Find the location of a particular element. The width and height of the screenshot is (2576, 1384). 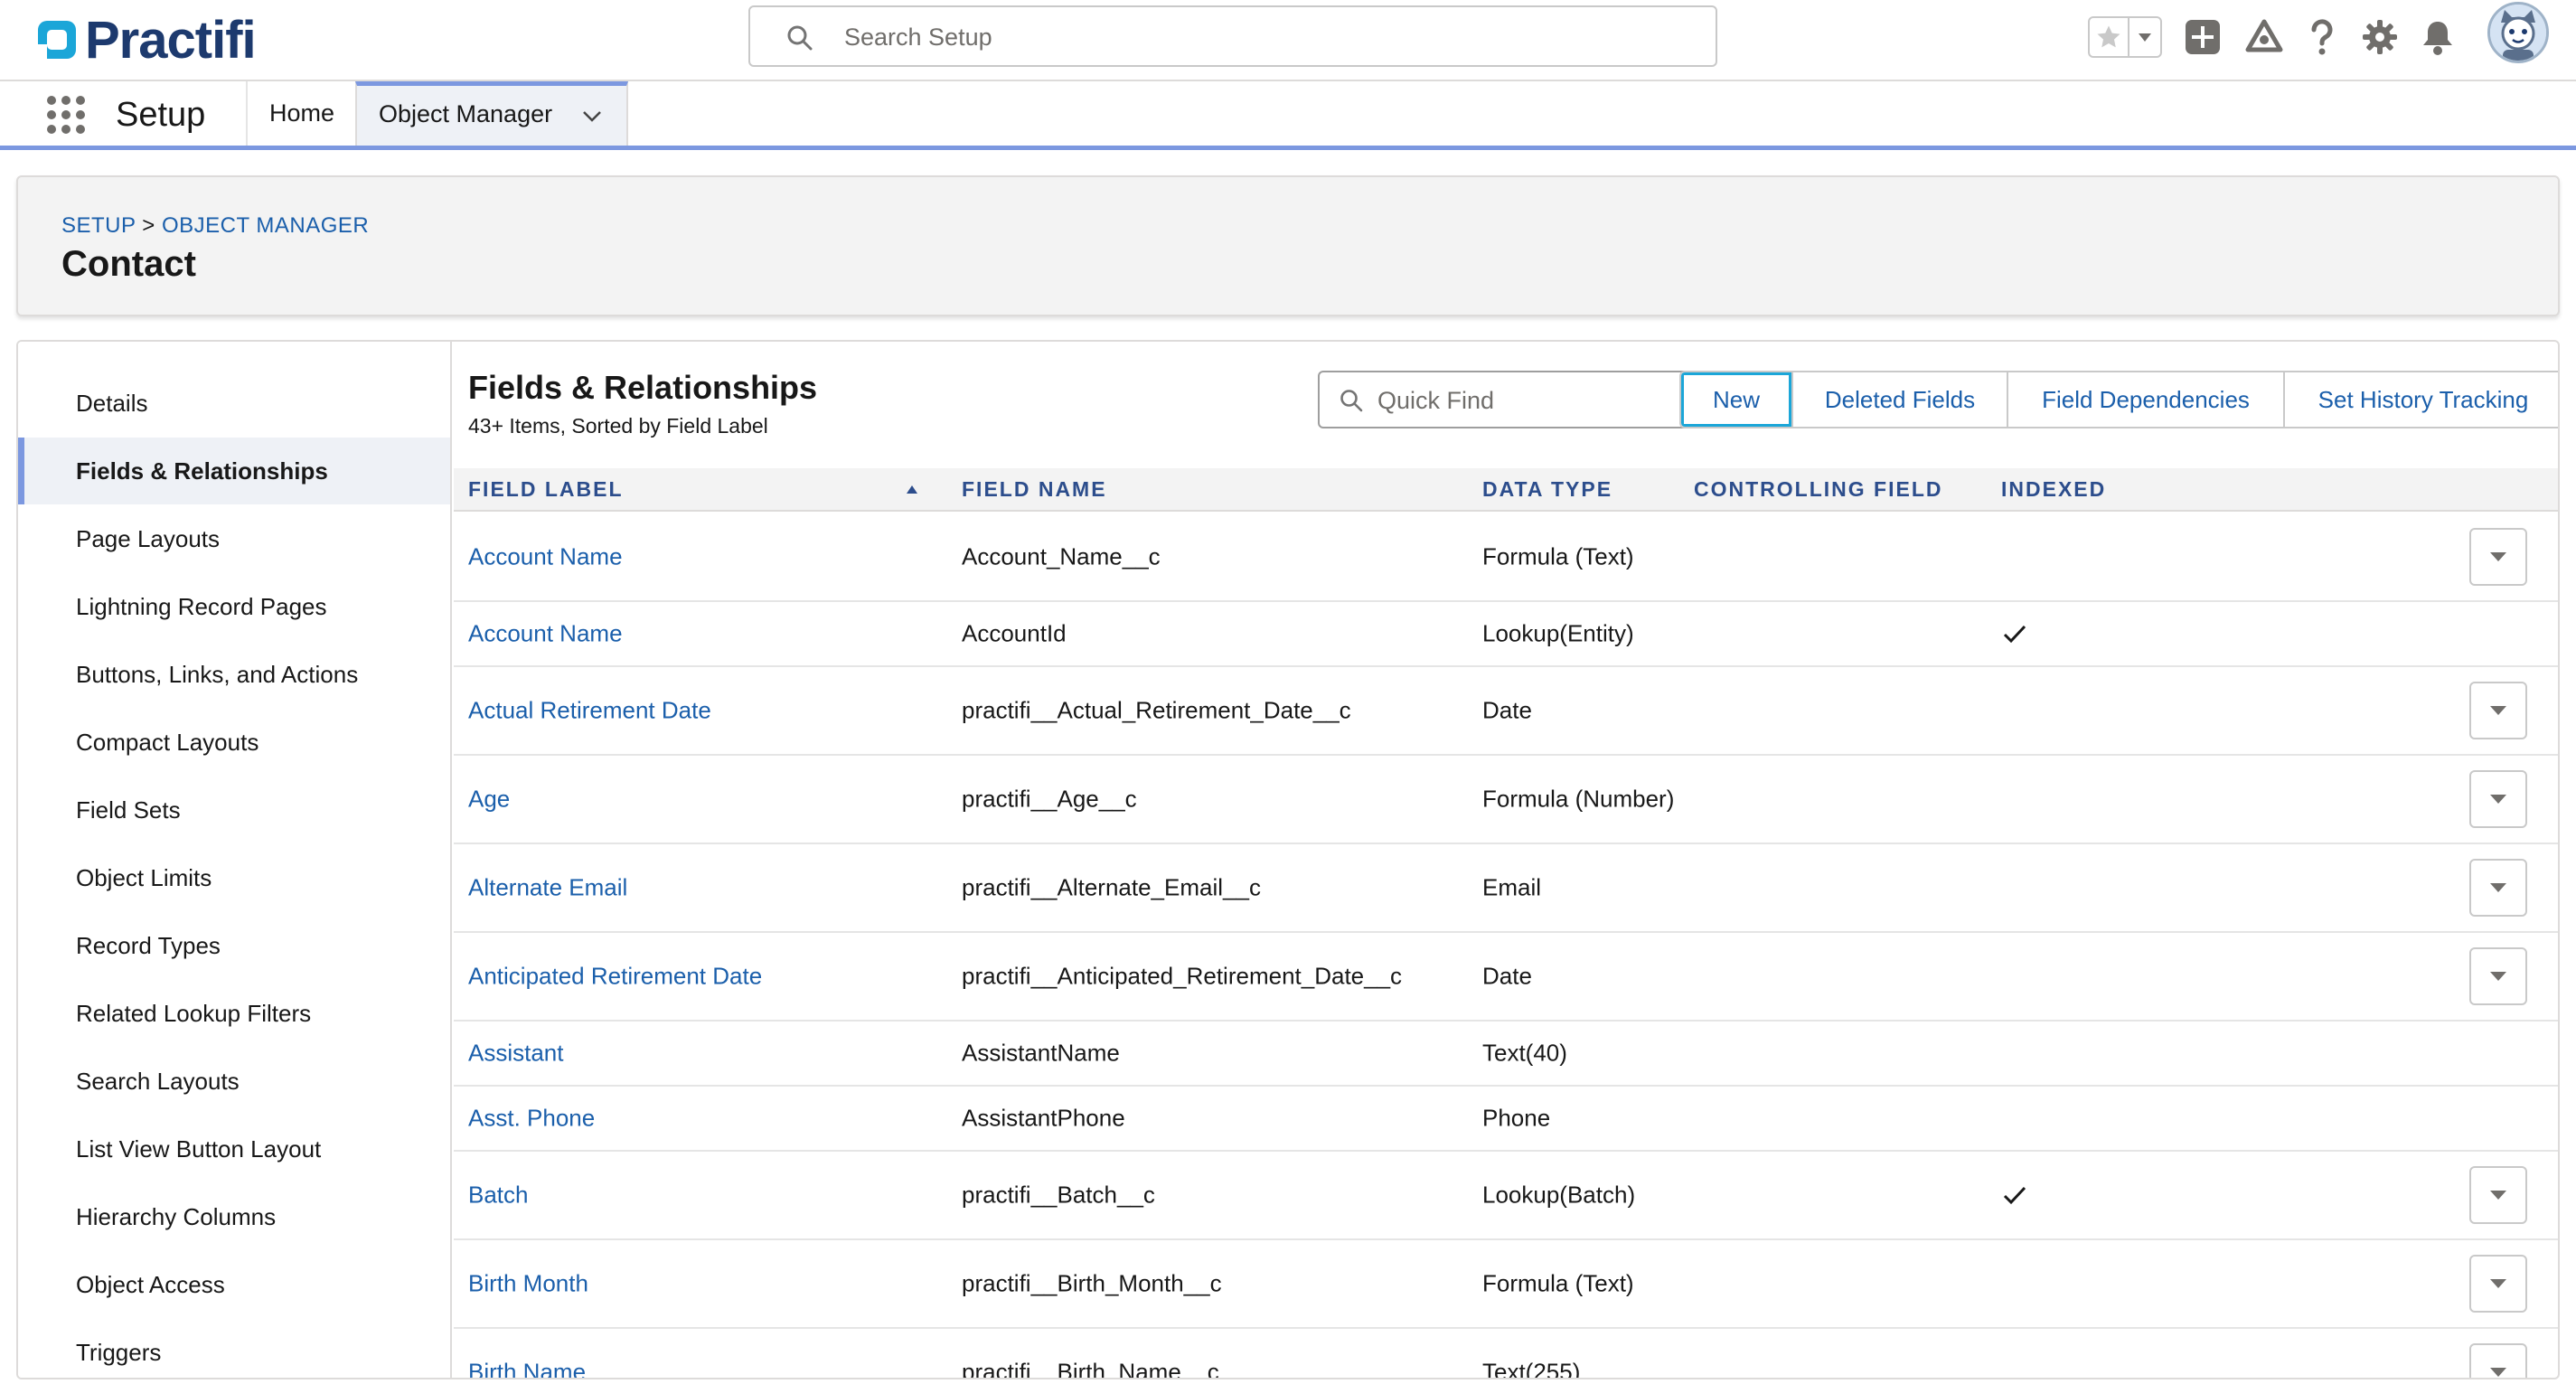

add-icon is located at coordinates (2203, 37).